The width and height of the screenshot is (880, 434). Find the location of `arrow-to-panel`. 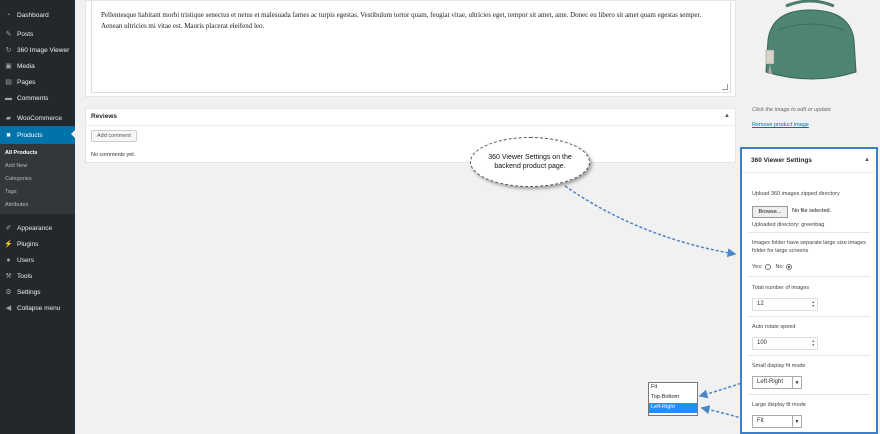

arrow-to-panel is located at coordinates (650, 221).